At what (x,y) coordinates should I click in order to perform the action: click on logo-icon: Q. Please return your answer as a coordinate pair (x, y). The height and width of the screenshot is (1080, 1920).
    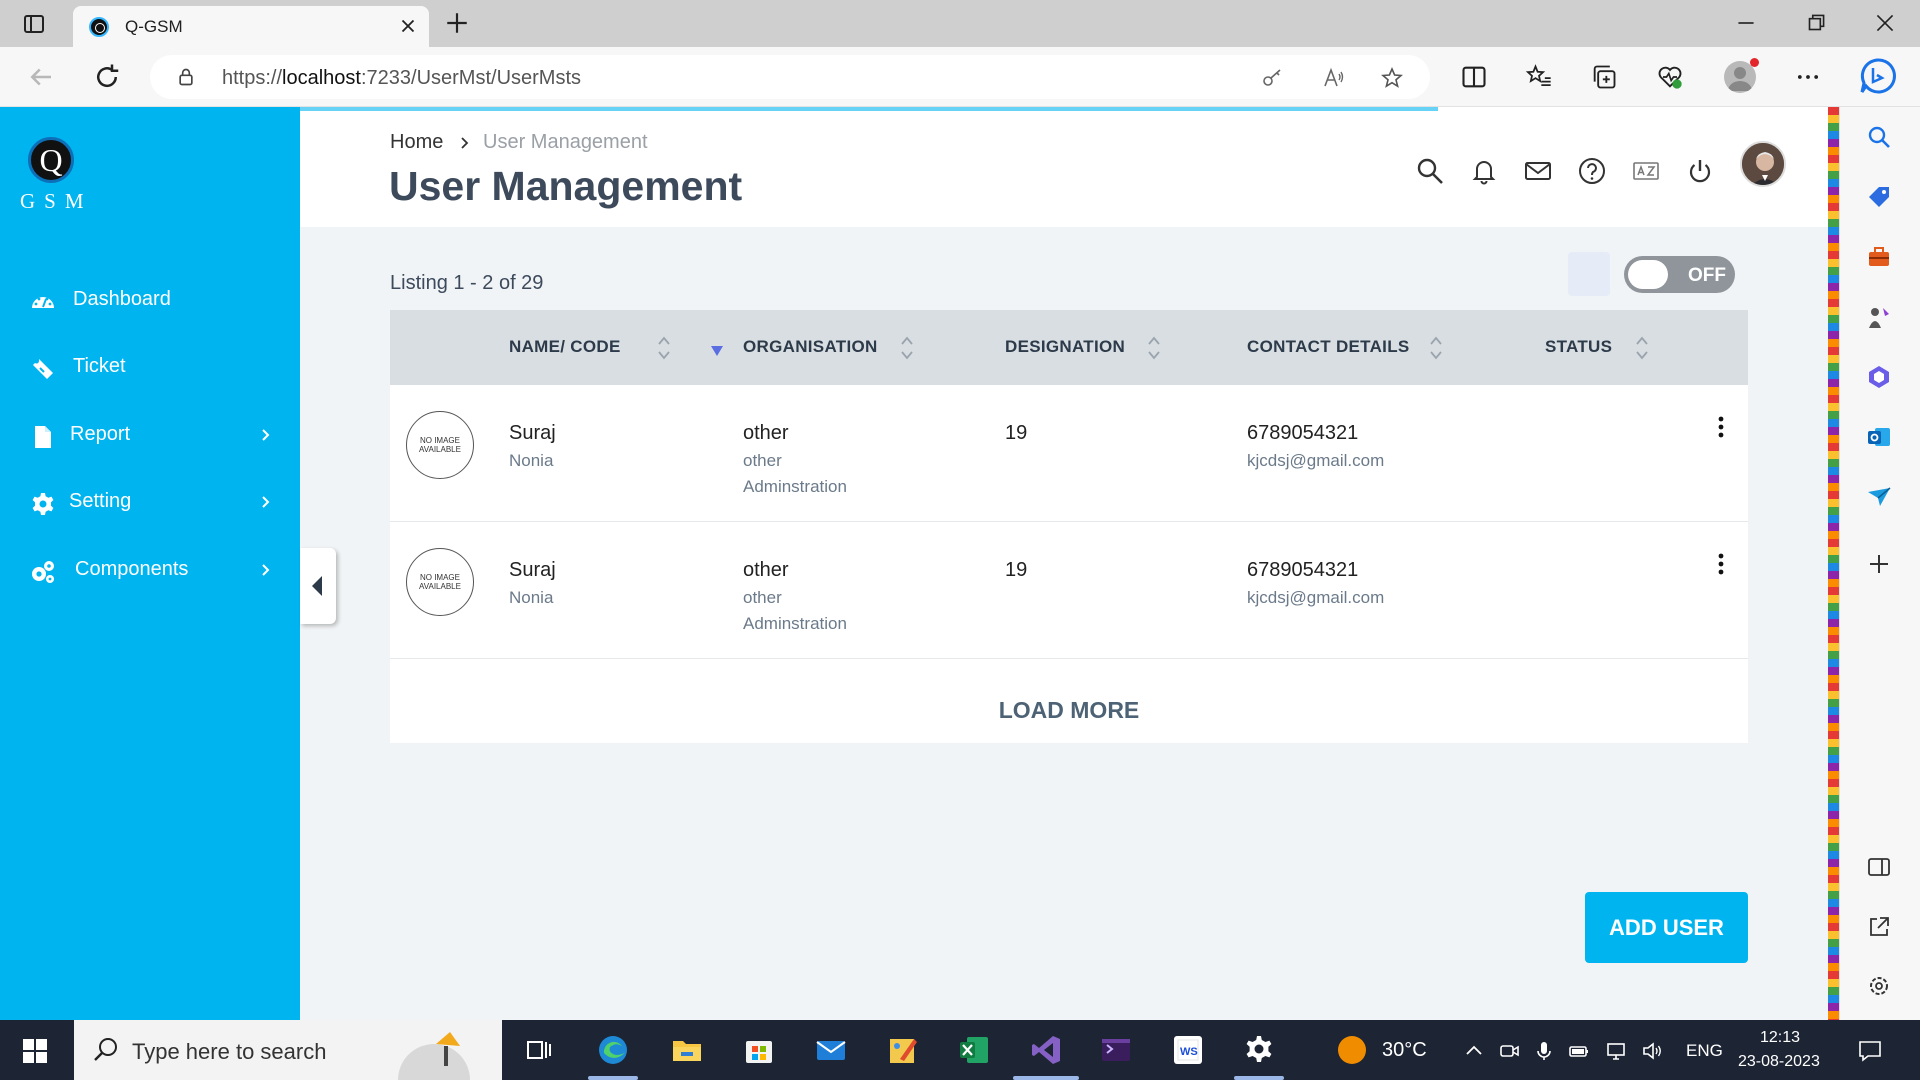
    Looking at the image, I should click on (51, 160).